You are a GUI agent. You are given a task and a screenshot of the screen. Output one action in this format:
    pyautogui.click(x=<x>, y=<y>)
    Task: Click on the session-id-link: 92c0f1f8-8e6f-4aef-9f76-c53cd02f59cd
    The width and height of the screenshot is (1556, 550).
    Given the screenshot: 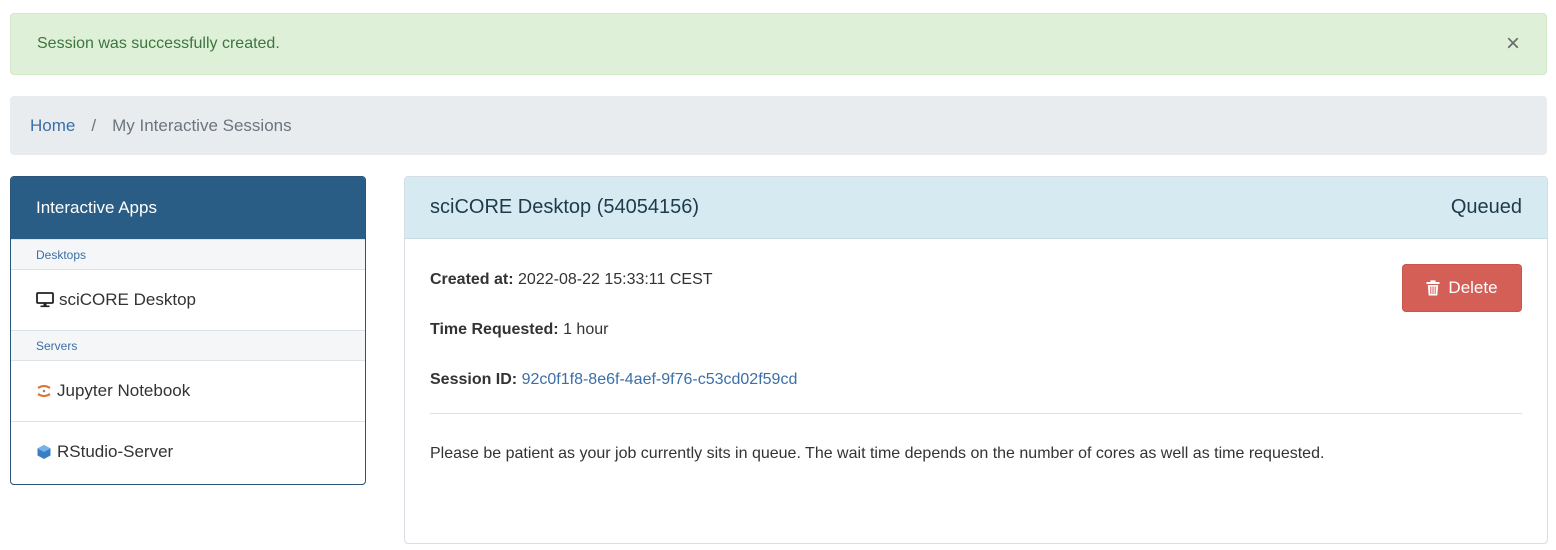 What is the action you would take?
    pyautogui.click(x=660, y=379)
    